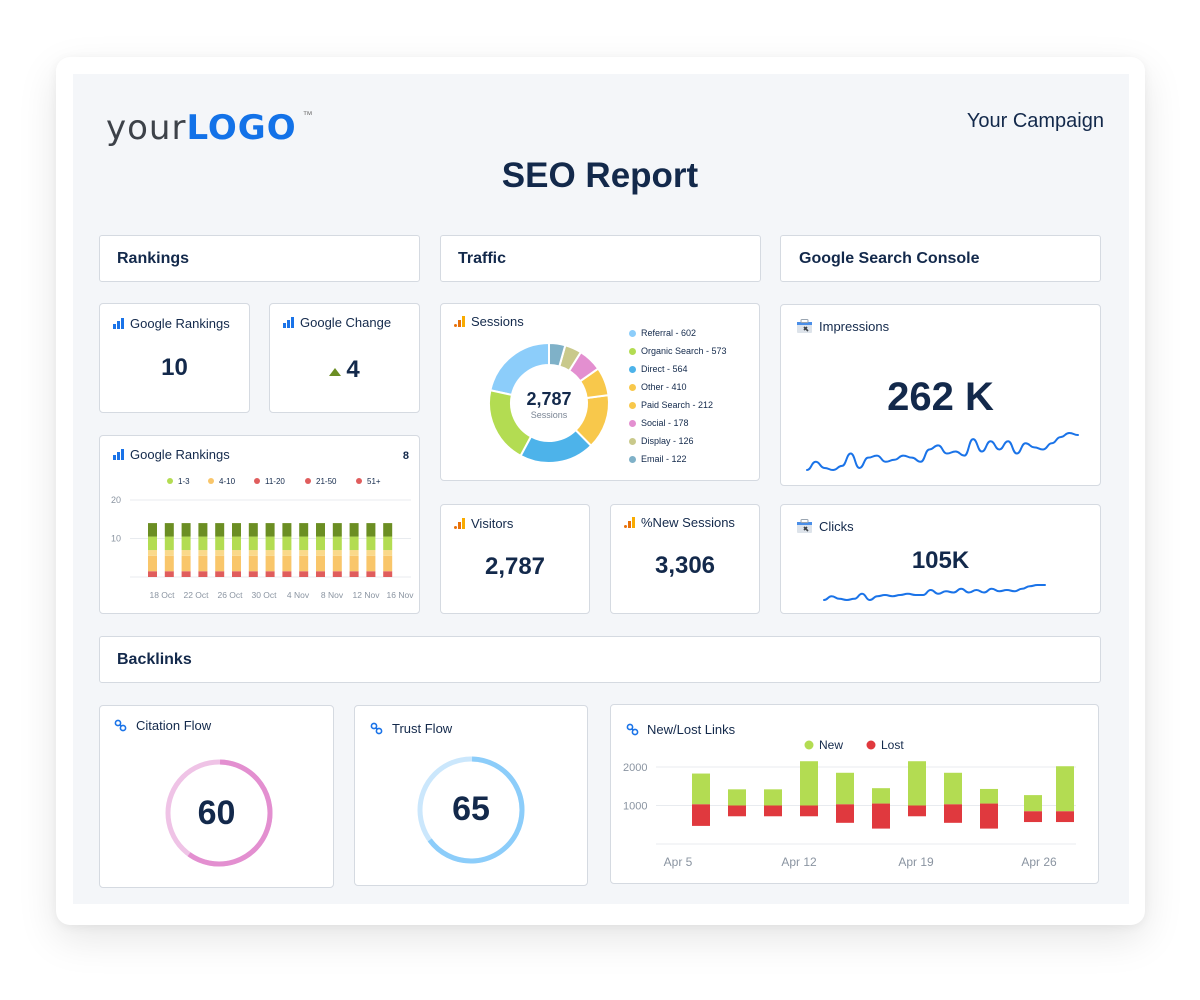  Describe the element at coordinates (1039, 862) in the screenshot. I see `x-tick-label: Apr 26` at that location.